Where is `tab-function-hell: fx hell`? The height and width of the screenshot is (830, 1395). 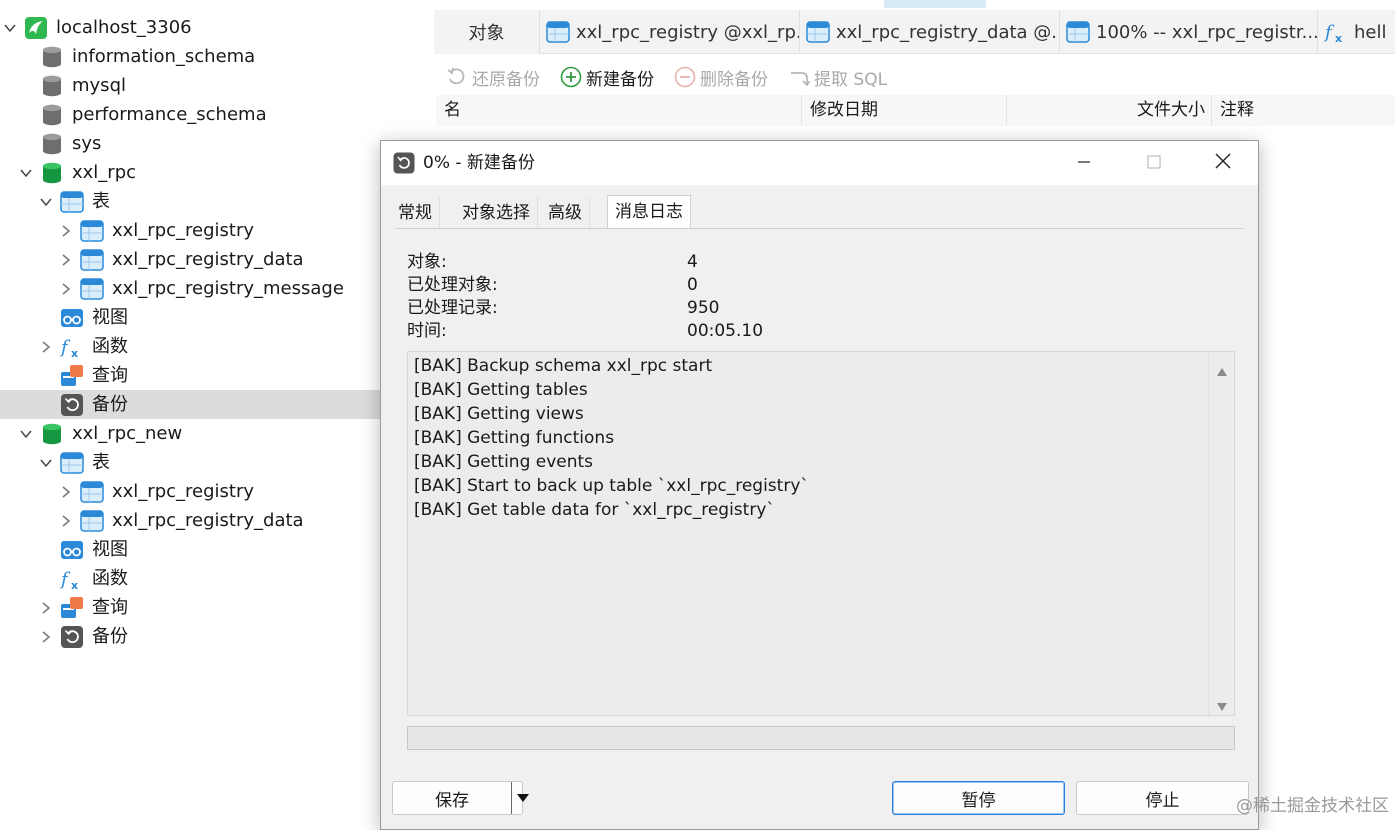
tab-function-hell: fx hell is located at coordinates (1356, 32).